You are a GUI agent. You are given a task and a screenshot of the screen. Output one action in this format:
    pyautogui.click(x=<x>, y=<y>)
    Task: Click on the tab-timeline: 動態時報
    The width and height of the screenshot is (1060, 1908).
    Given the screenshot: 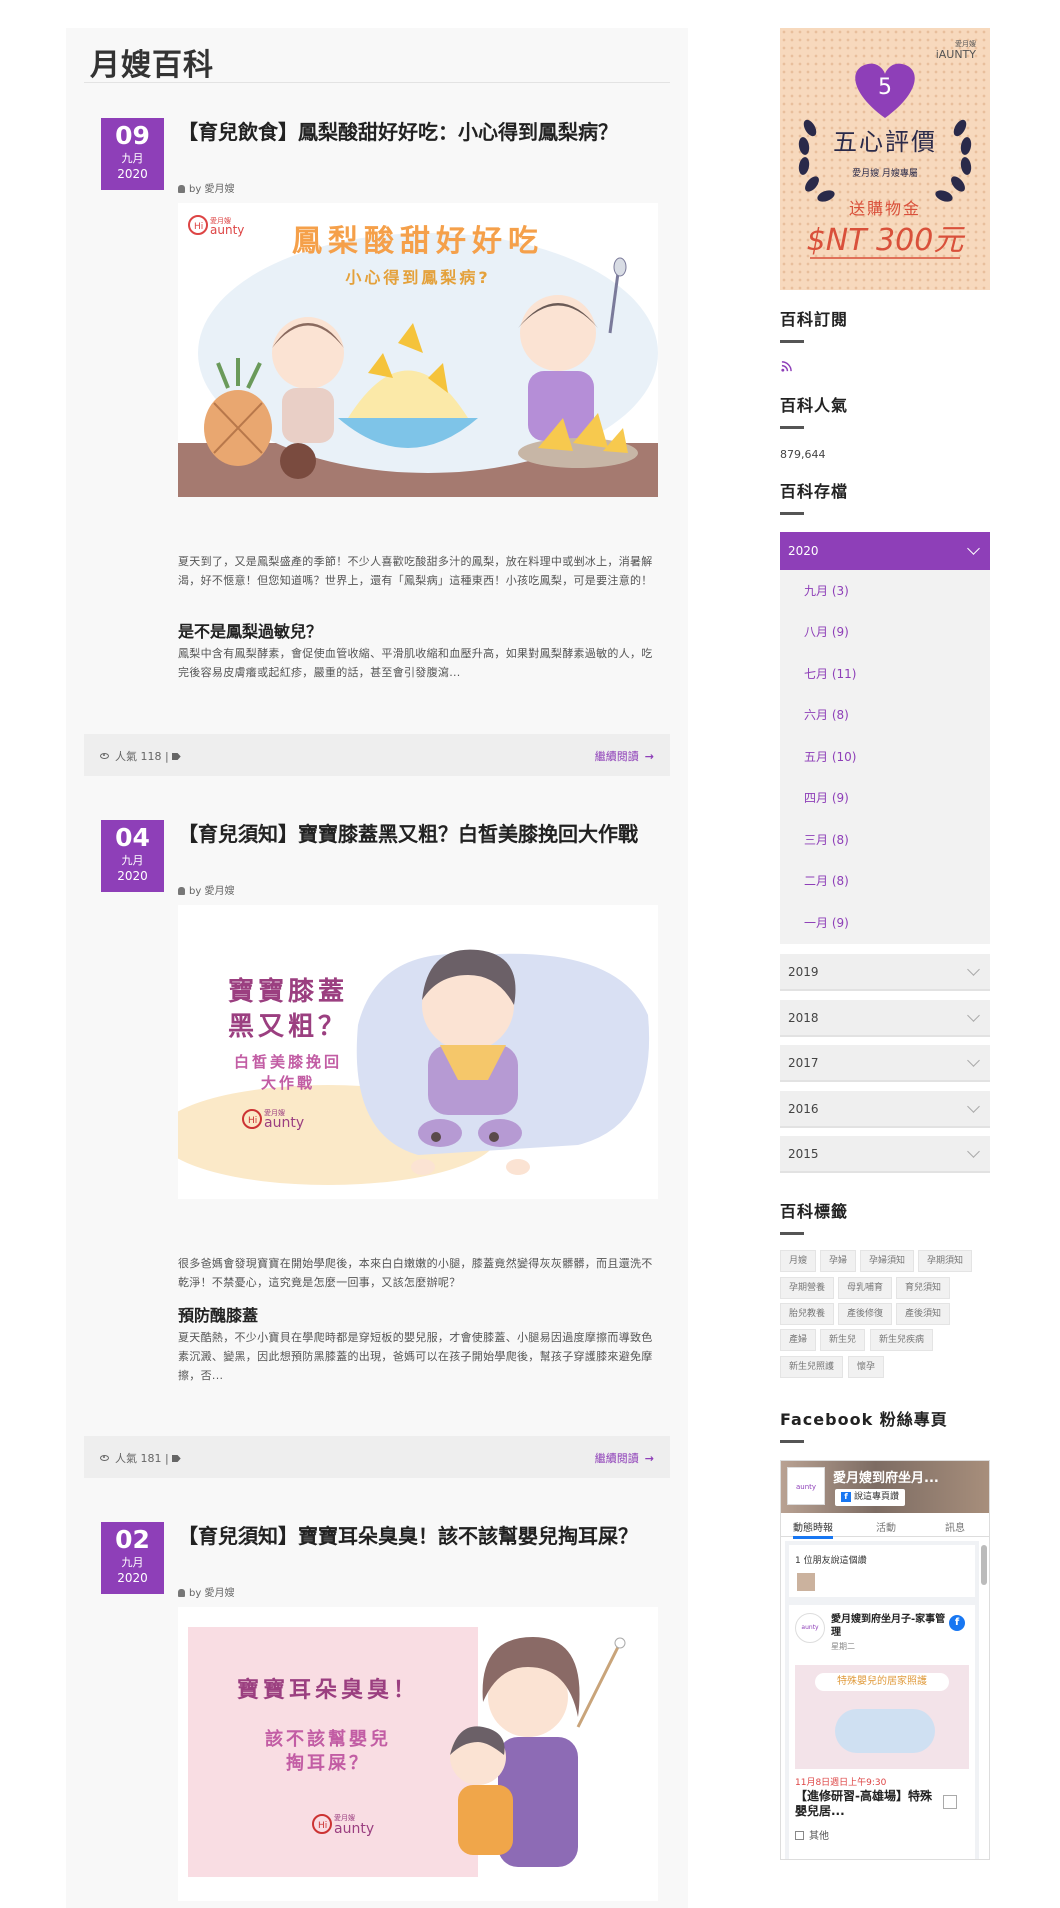 What is the action you would take?
    pyautogui.click(x=813, y=1529)
    